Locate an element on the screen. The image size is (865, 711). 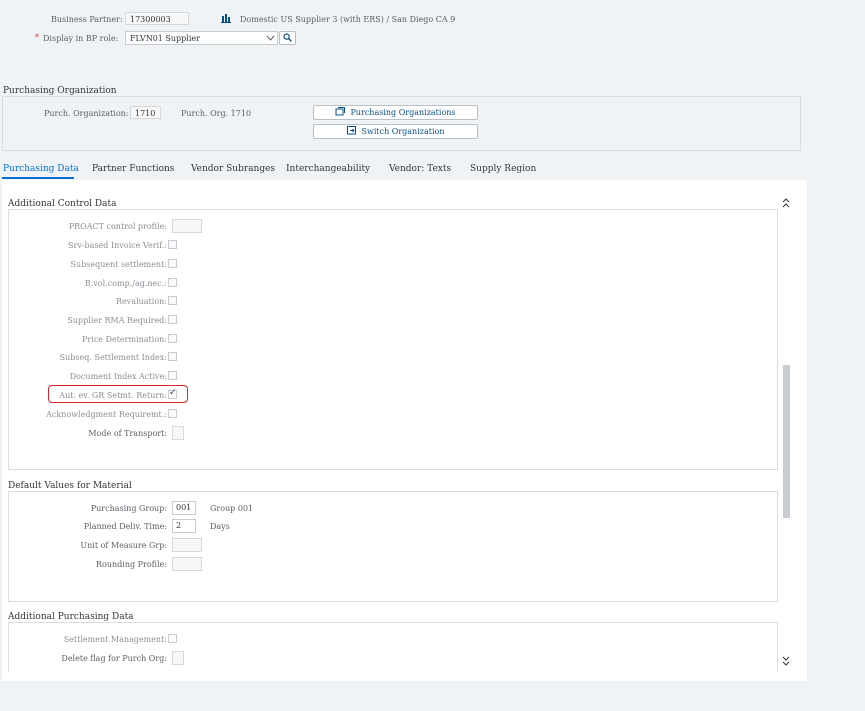
control-data-title: Additional Control Data is located at coordinates (62, 204).